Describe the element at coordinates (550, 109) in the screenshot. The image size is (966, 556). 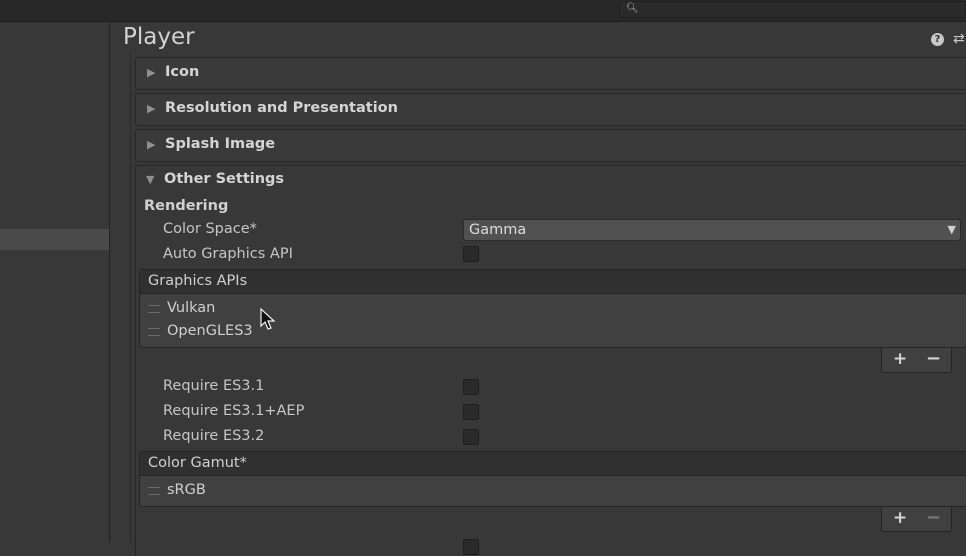
I see `foldout-resolution-section: ▶ Resolution and Presentation` at that location.